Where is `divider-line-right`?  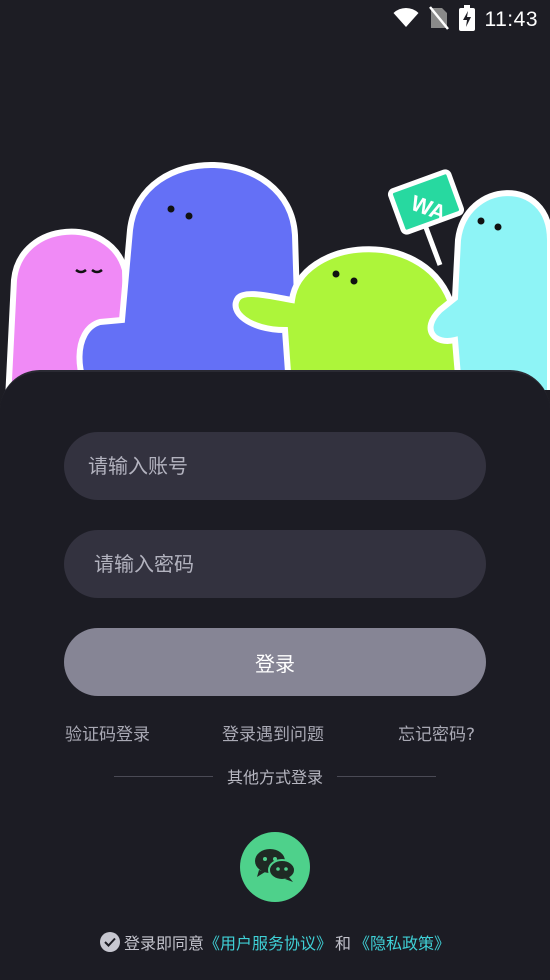
divider-line-right is located at coordinates (387, 776).